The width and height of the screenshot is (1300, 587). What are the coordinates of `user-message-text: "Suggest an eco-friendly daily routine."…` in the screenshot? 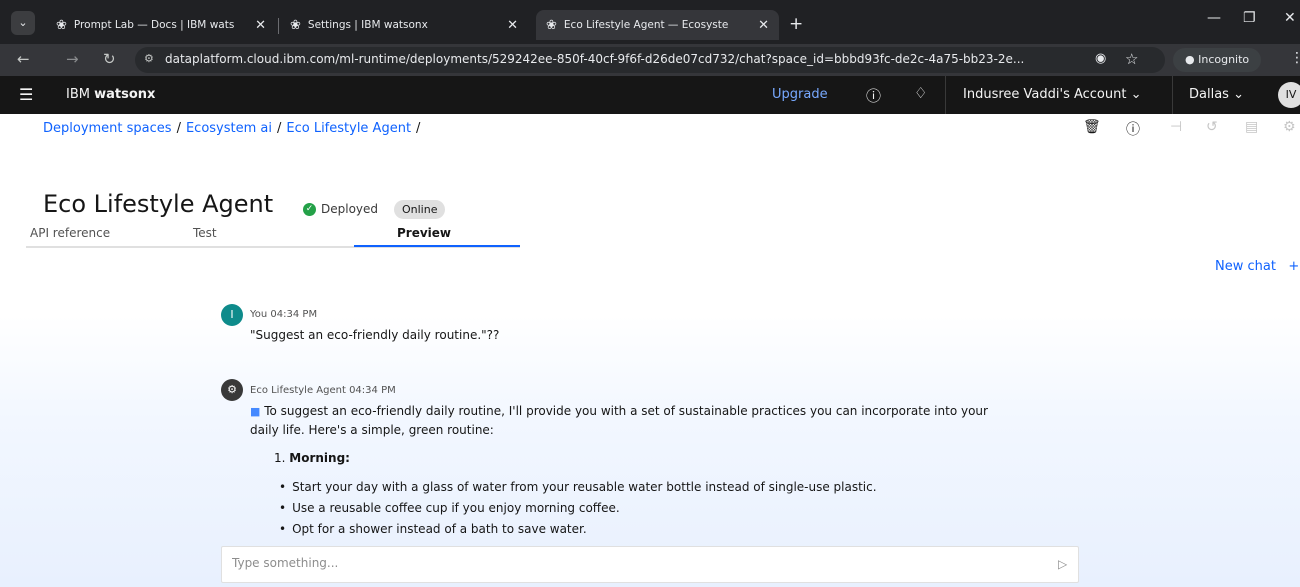 It's located at (375, 335).